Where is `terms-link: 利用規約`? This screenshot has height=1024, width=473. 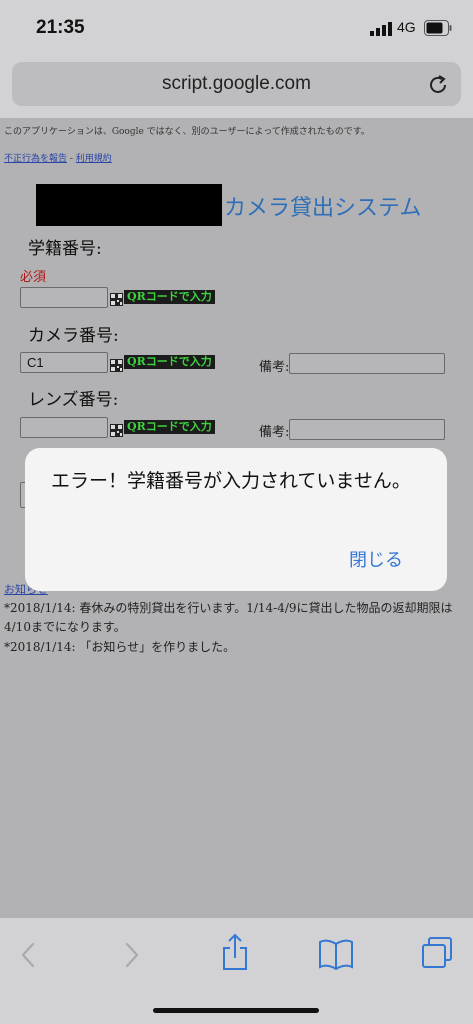
terms-link: 利用規約 is located at coordinates (94, 159).